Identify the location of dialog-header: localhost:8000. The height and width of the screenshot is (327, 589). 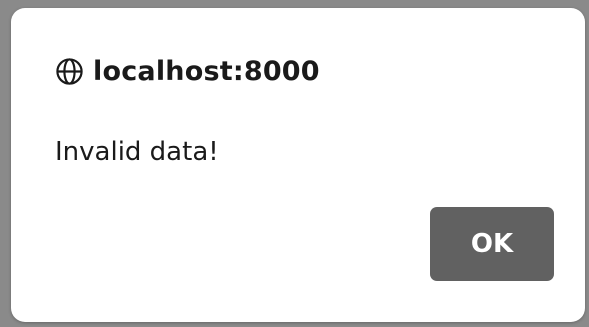
(187, 71).